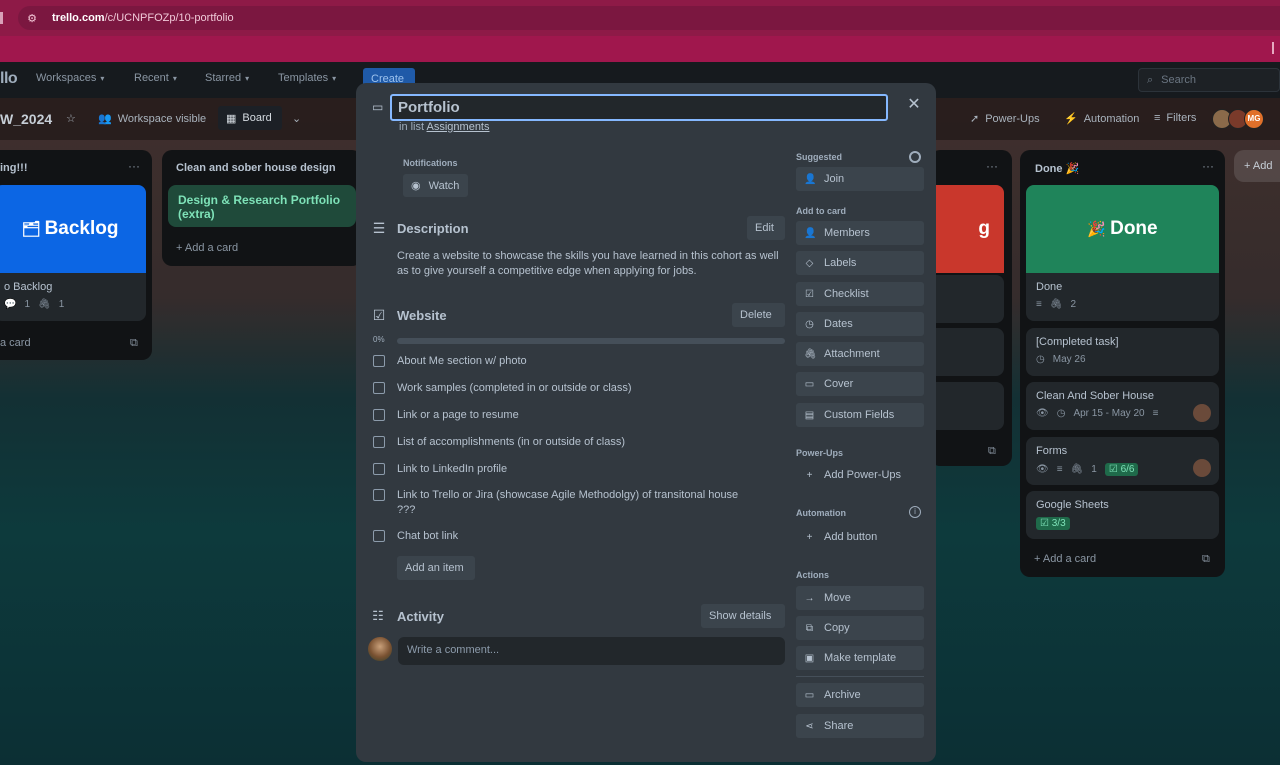 The width and height of the screenshot is (1280, 765). I want to click on gear-icon, so click(915, 157).